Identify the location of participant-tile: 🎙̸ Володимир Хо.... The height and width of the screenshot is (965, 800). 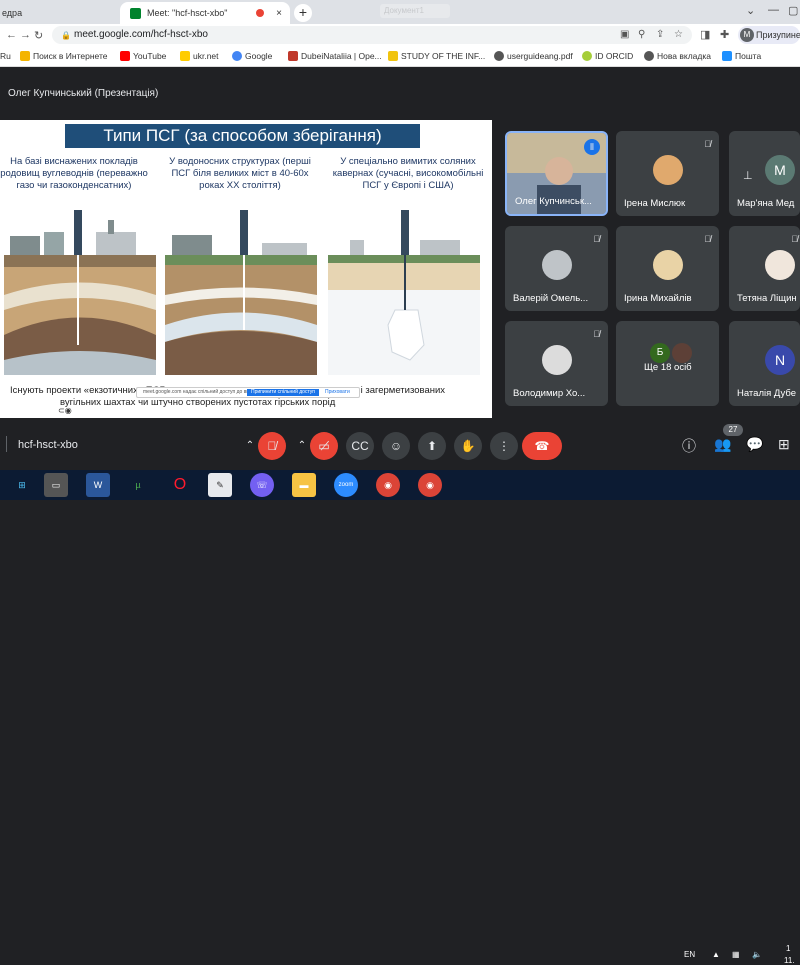
(556, 363).